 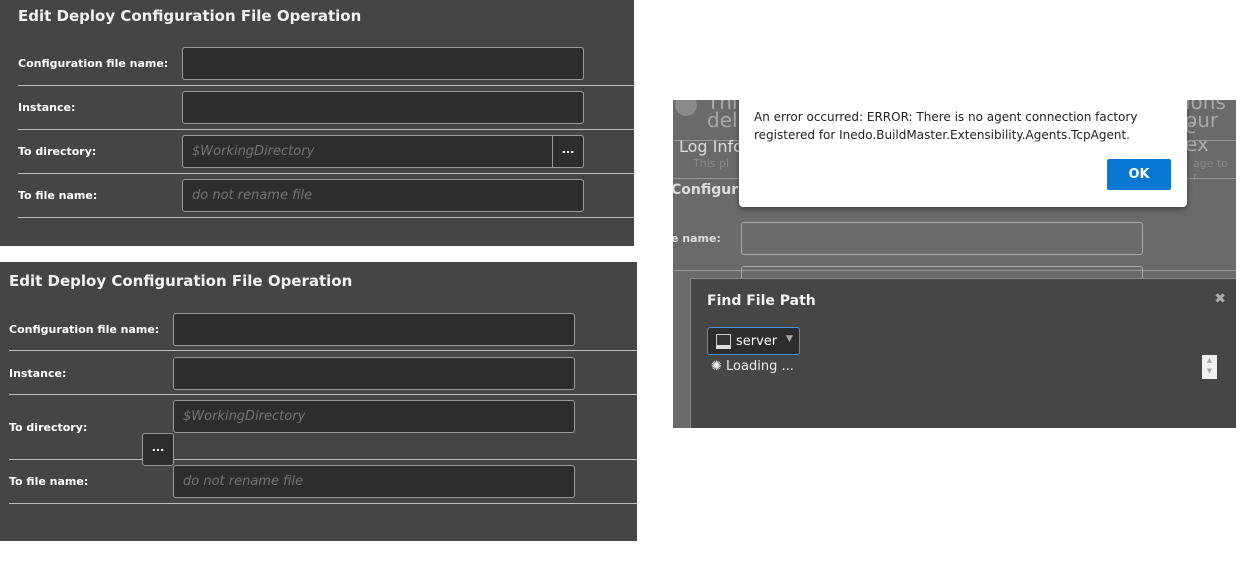 I want to click on server-select-value: server, so click(x=757, y=341).